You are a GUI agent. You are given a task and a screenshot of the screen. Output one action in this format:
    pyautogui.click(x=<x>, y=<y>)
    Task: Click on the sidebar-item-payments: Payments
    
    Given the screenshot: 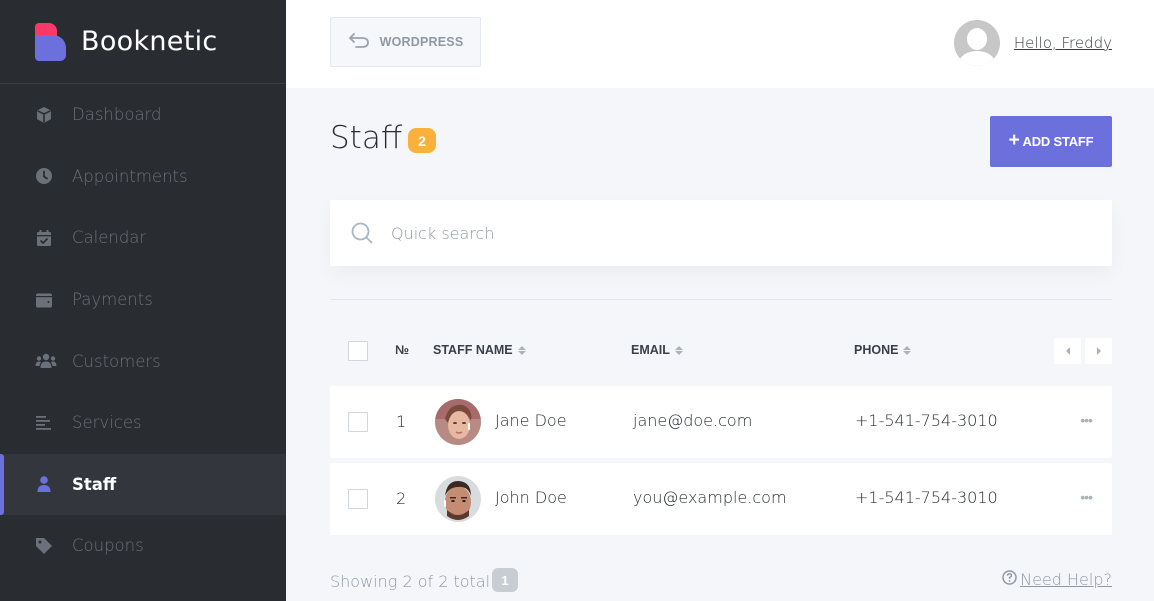 What is the action you would take?
    pyautogui.click(x=143, y=300)
    